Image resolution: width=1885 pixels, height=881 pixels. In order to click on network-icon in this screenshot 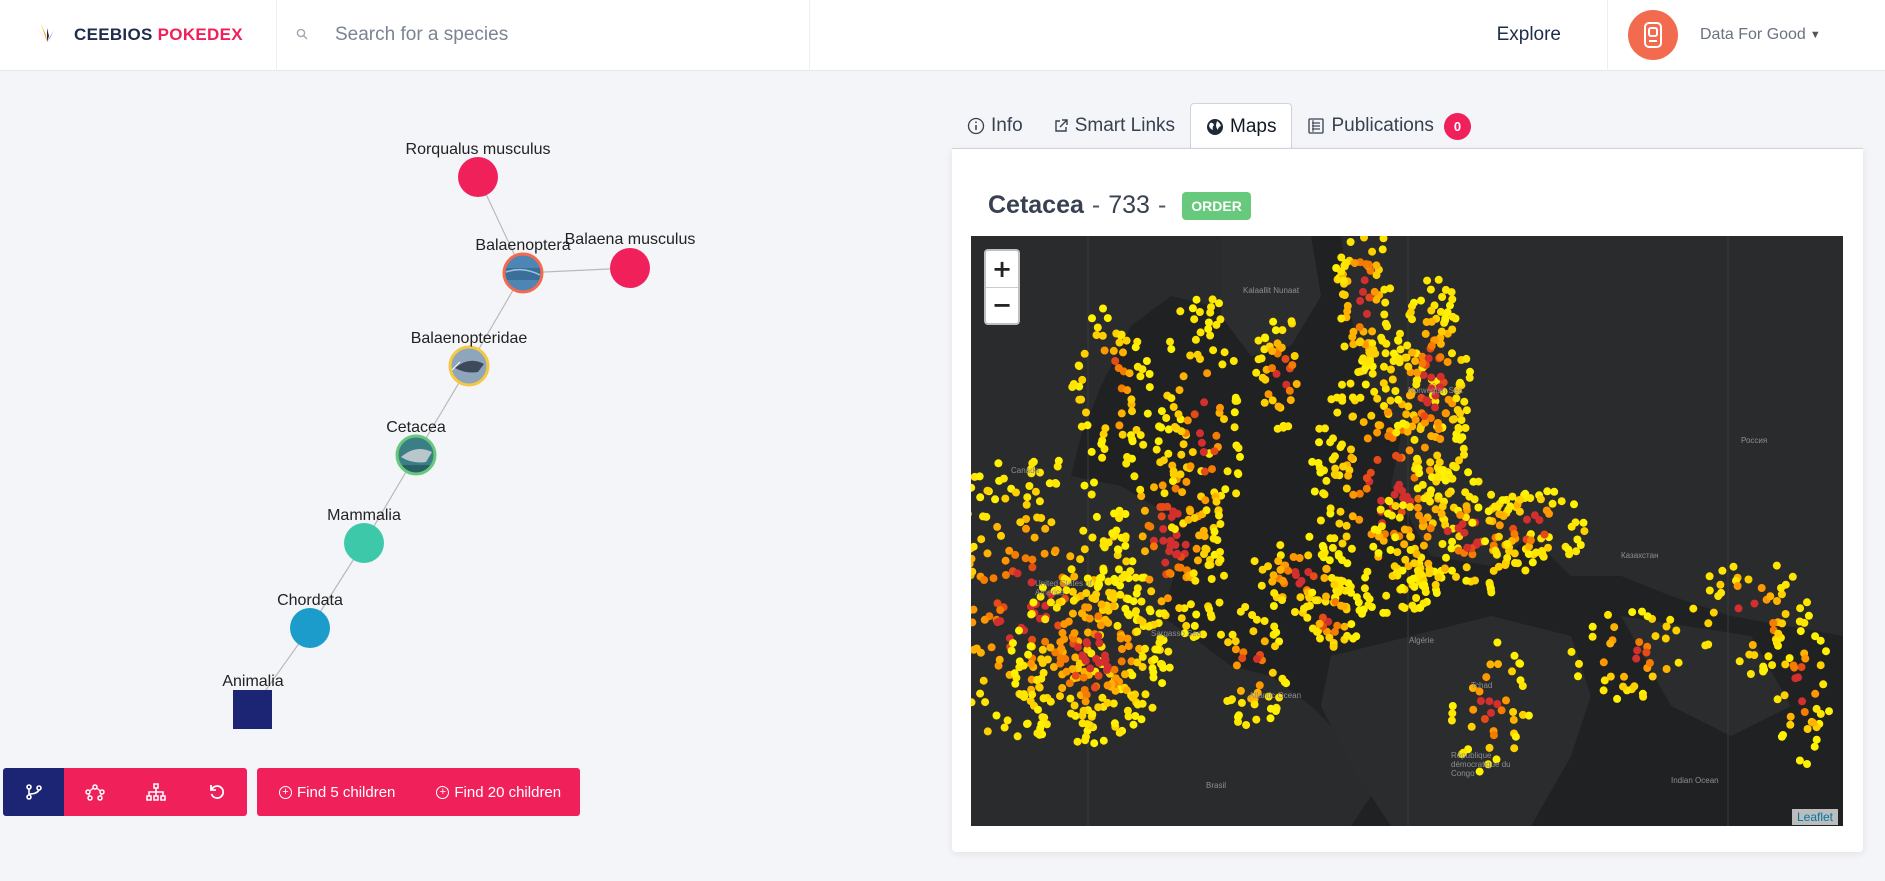, I will do `click(94, 792)`.